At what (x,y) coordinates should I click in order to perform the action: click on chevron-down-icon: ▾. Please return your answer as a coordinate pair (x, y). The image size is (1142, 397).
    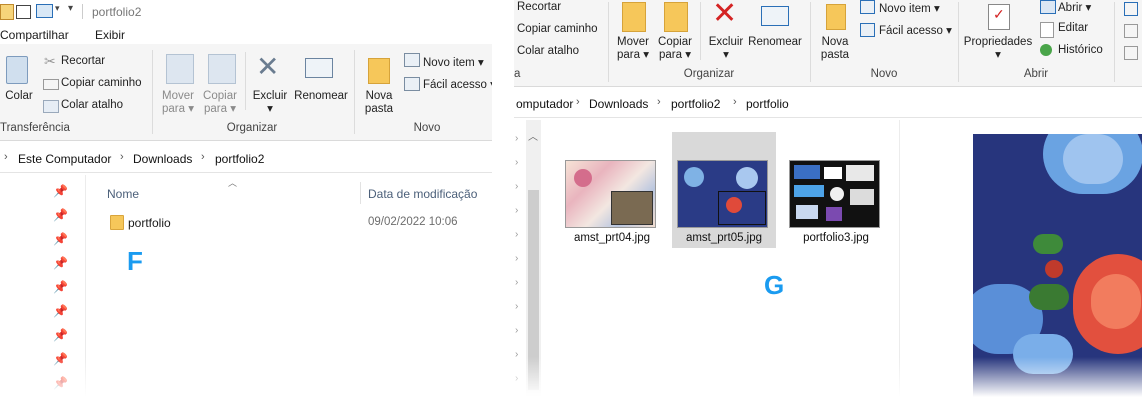
    Looking at the image, I should click on (57, 8).